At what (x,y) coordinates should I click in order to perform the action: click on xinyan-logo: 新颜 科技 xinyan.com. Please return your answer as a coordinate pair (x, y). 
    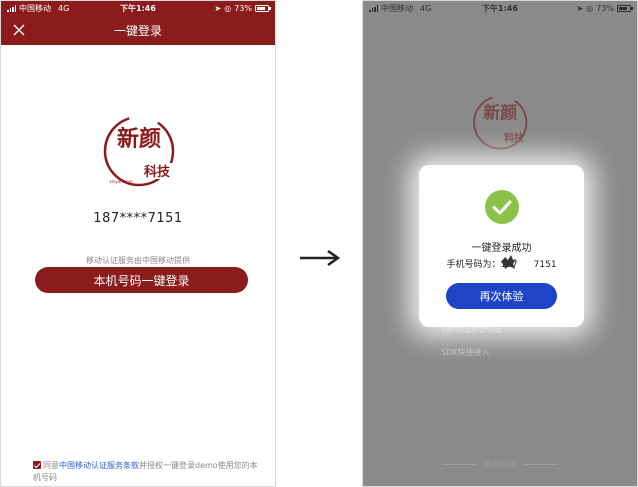
    Looking at the image, I should click on (139, 151).